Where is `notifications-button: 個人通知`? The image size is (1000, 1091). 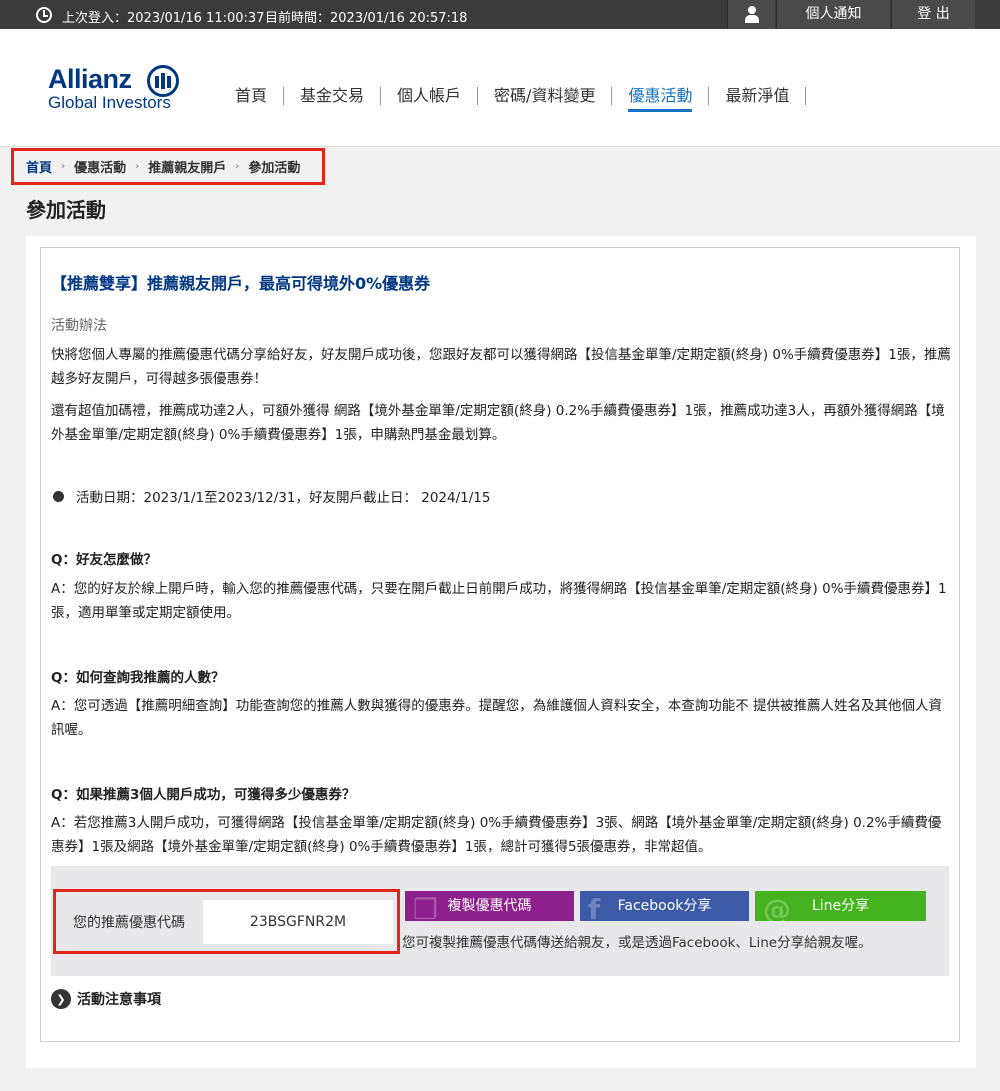
notifications-button: 個人通知 is located at coordinates (833, 14).